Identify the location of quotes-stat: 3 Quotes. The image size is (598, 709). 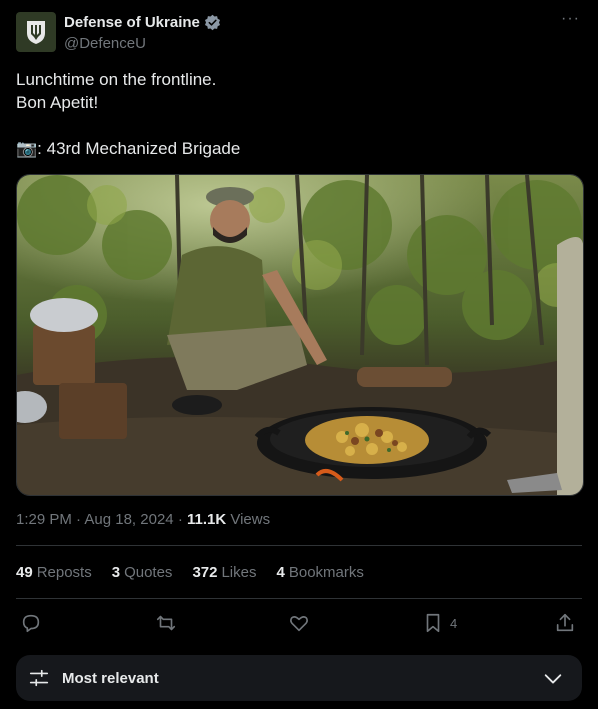
(142, 572).